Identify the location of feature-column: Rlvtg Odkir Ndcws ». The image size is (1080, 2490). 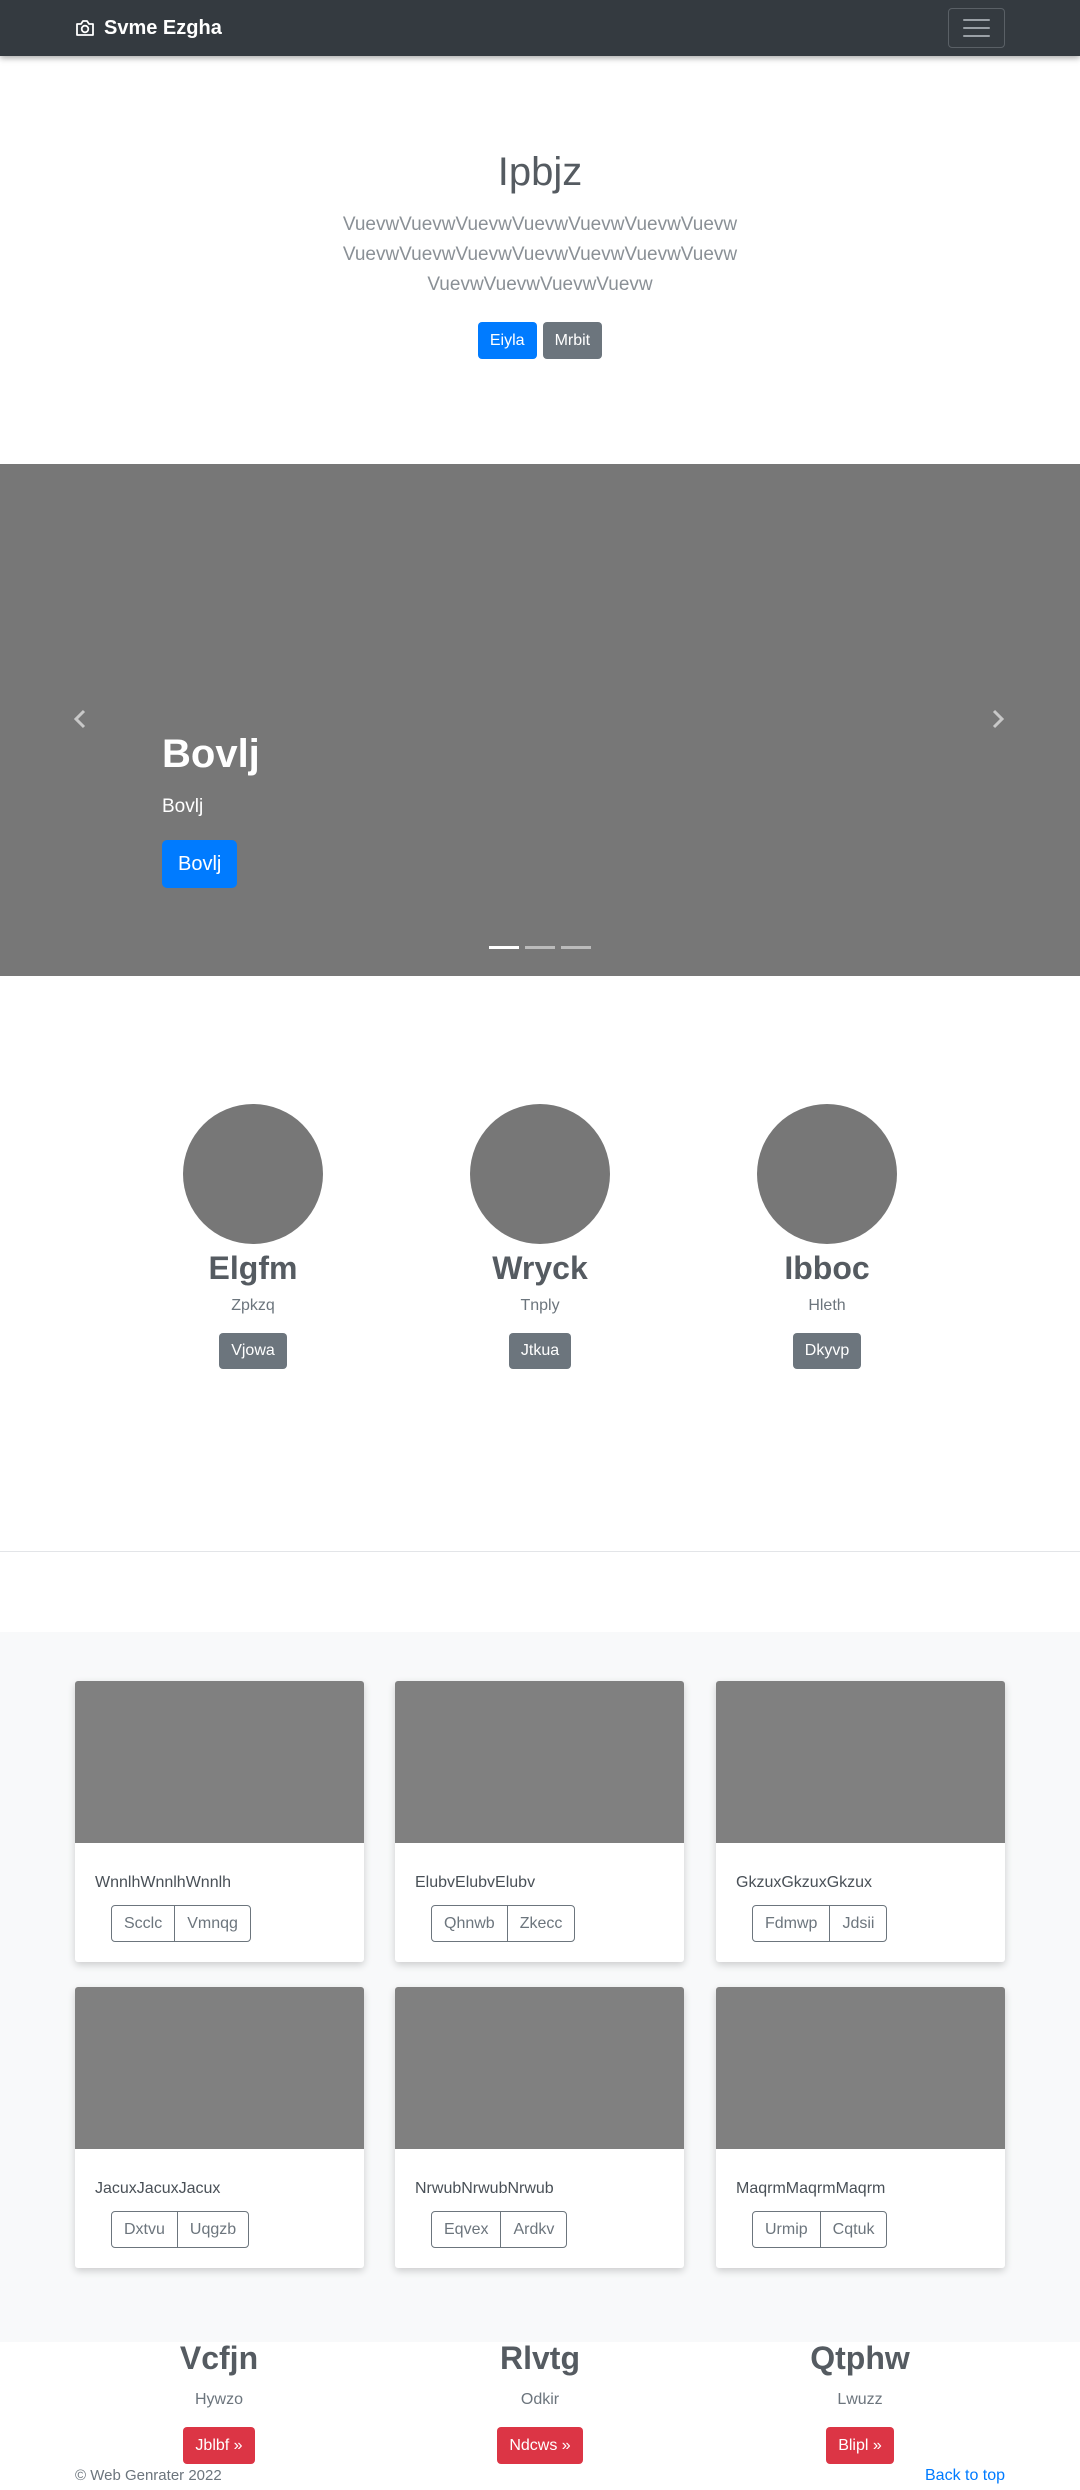
(540, 2402).